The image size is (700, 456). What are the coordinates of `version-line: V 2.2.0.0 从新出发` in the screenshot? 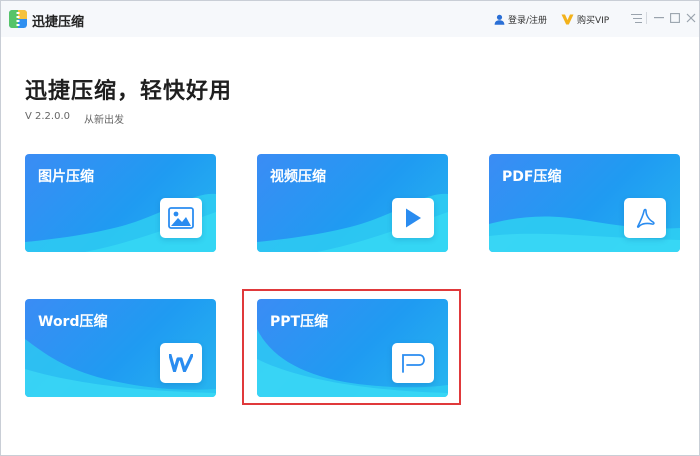 It's located at (74, 118).